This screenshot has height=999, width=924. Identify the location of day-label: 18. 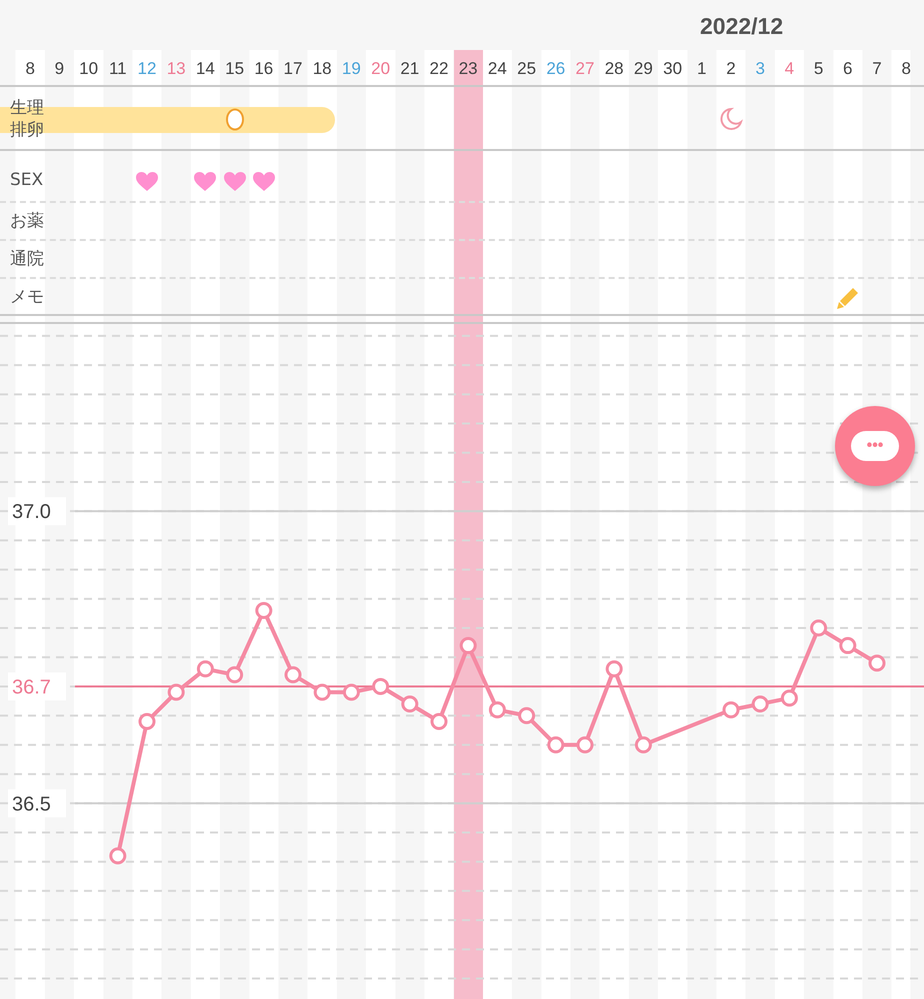
(322, 67).